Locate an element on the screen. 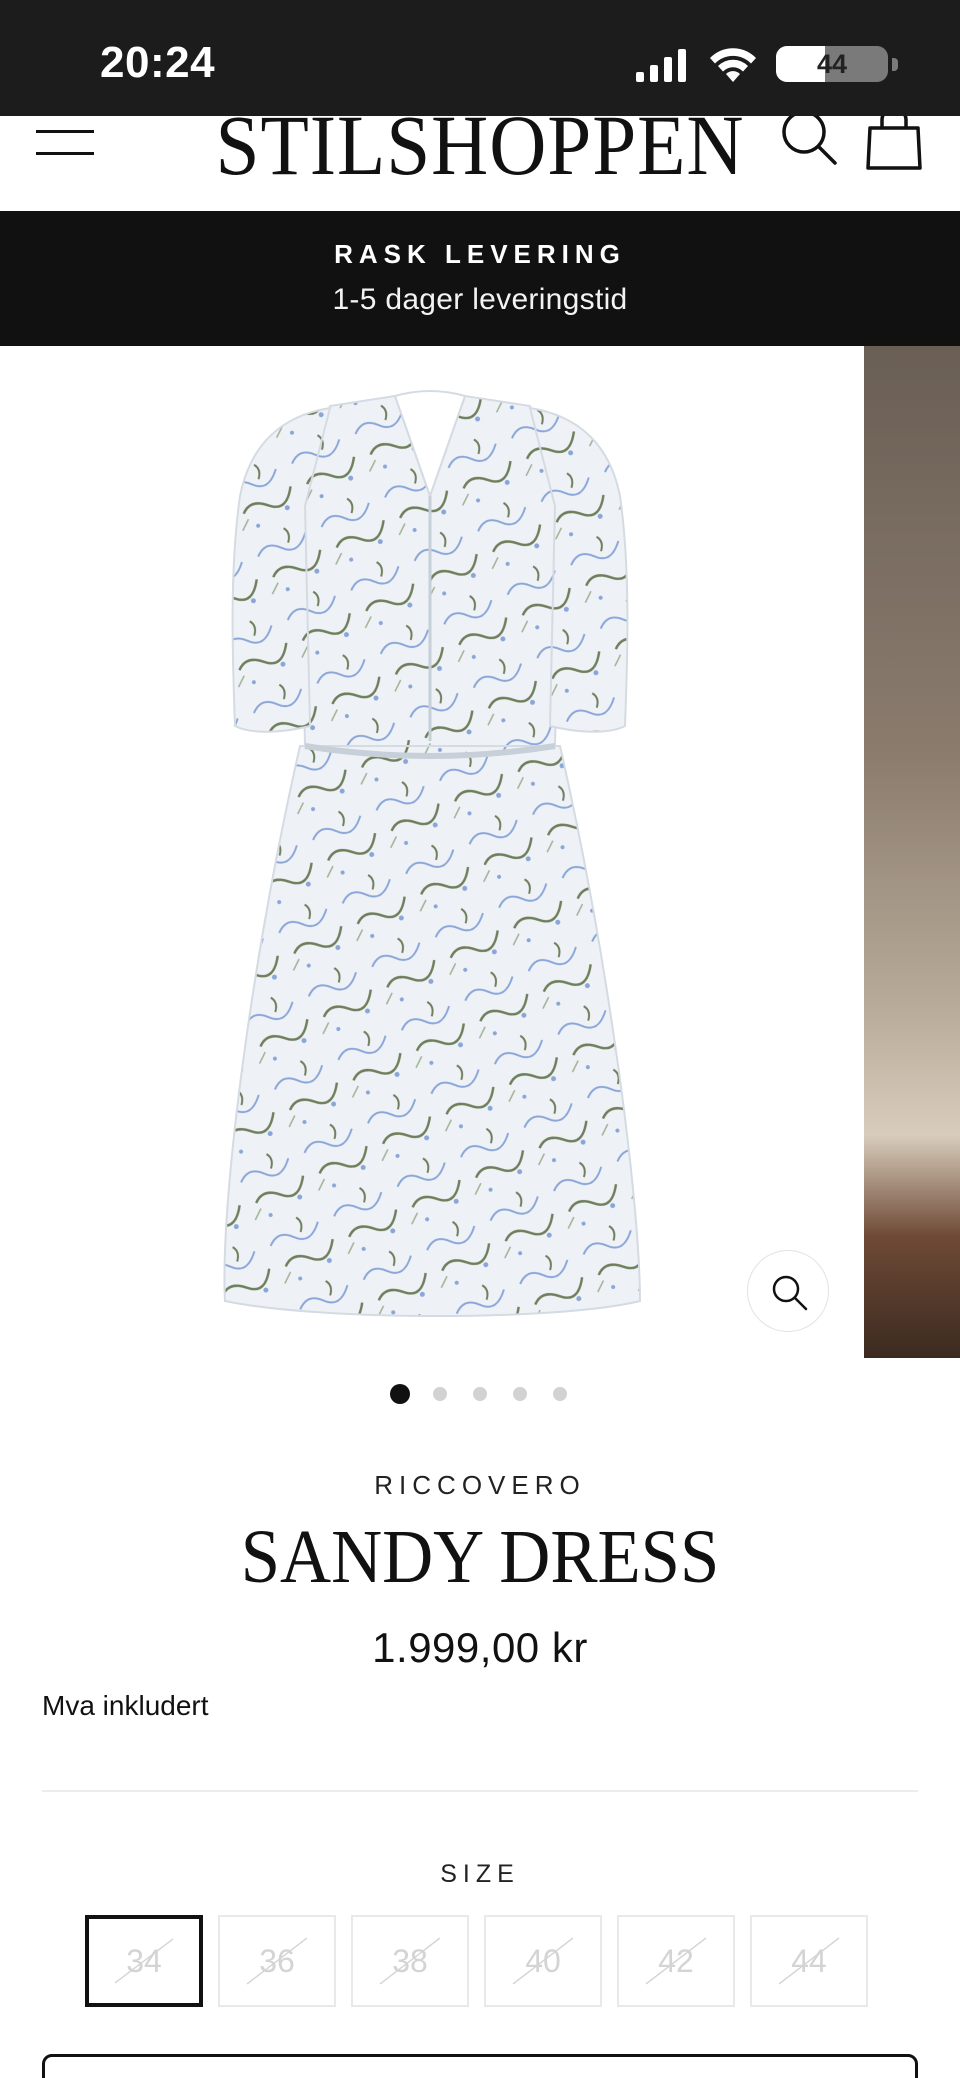  zoom-icon is located at coordinates (790, 1293).